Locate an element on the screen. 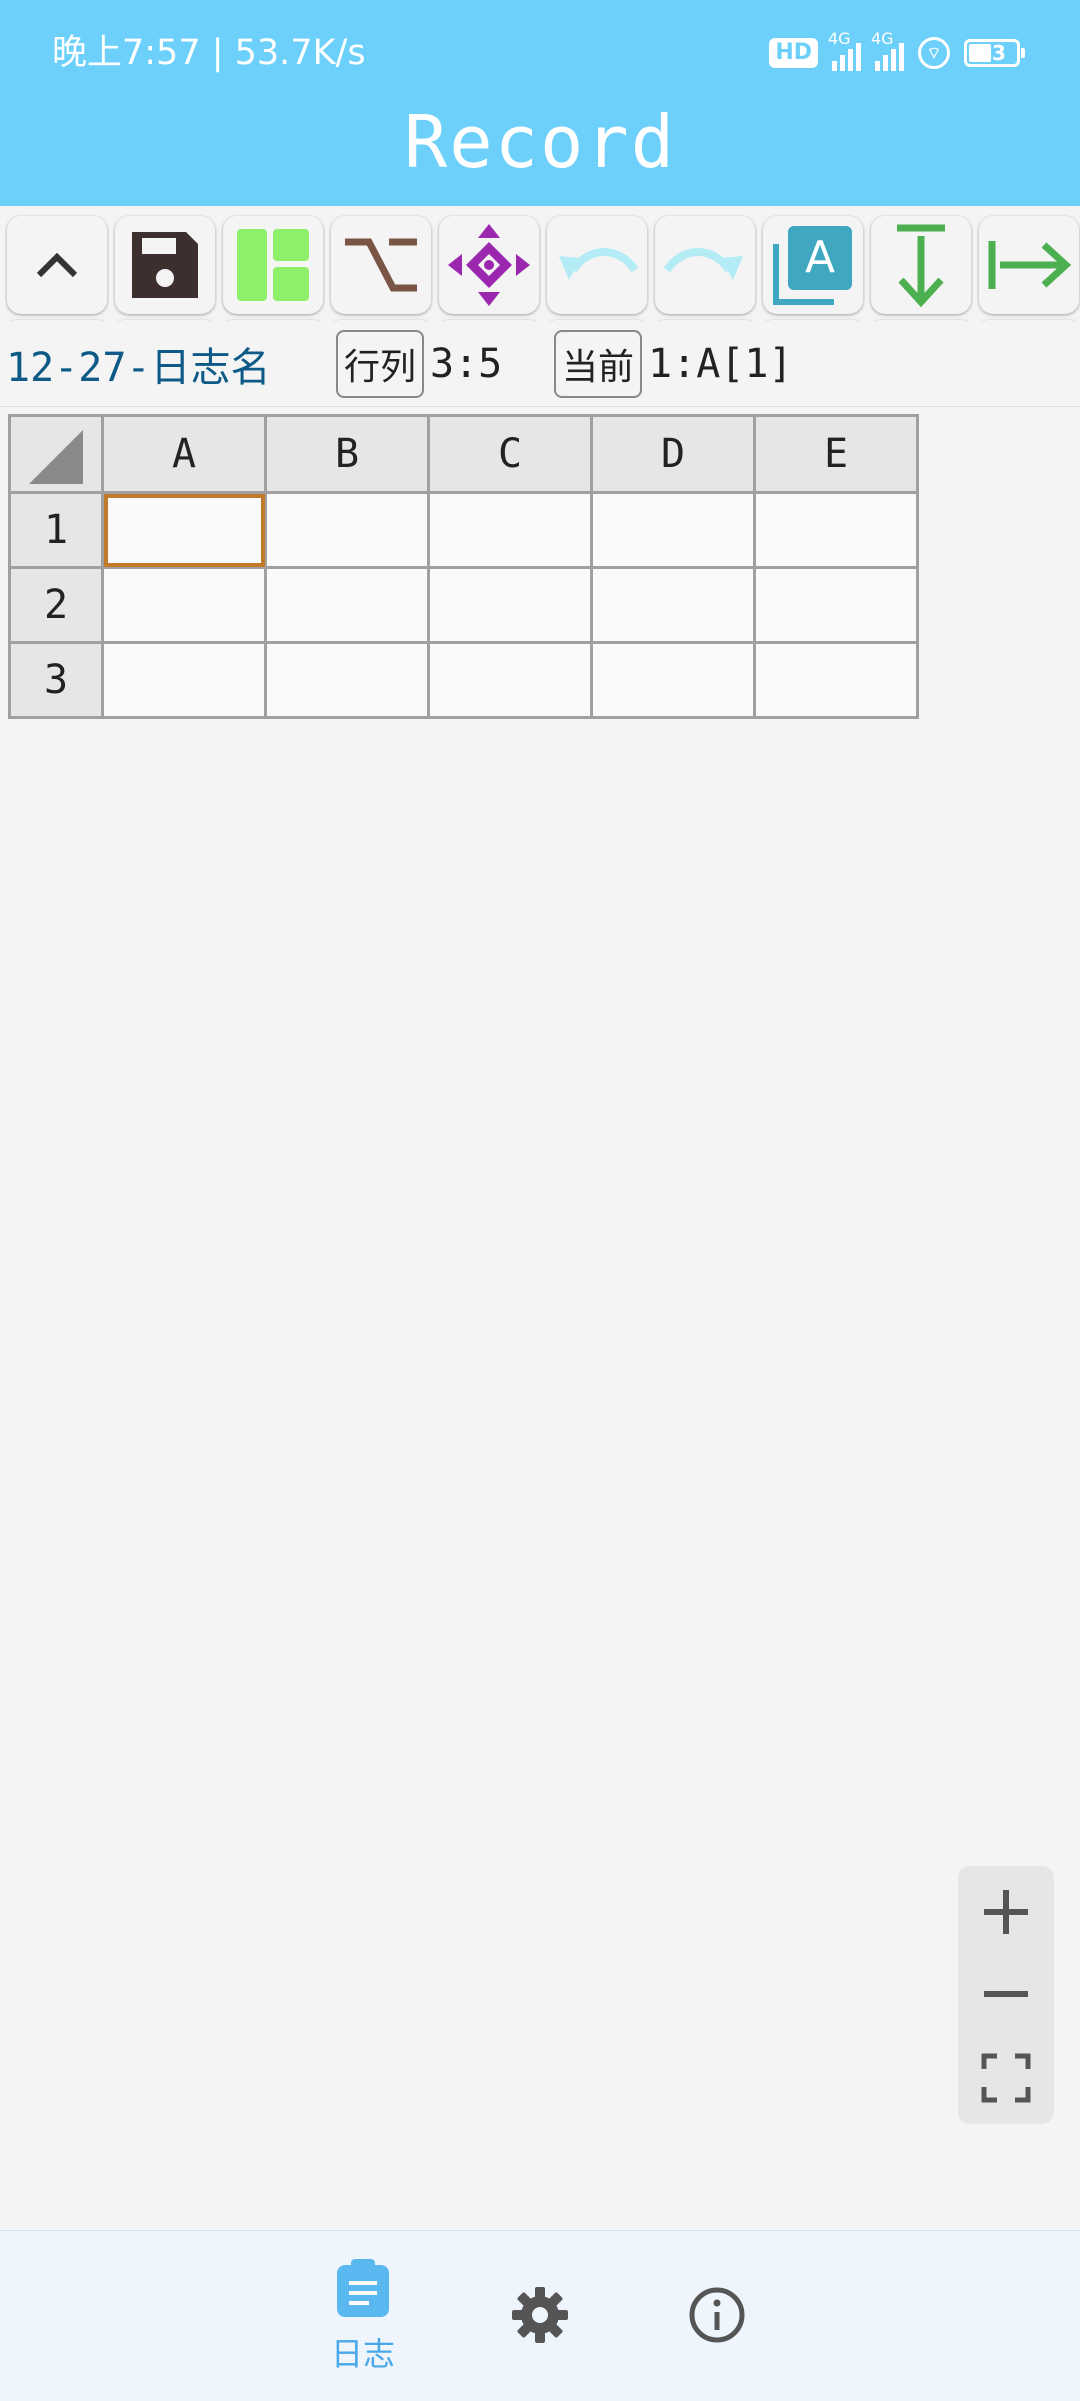  save-button is located at coordinates (165, 265).